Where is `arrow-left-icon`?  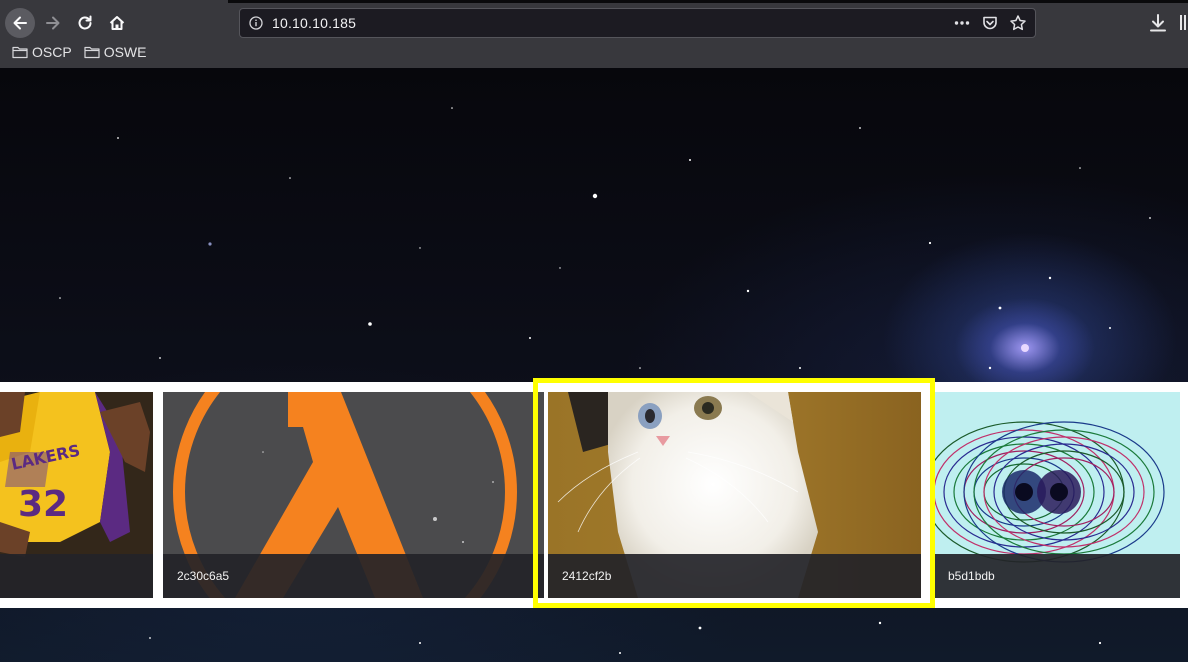 arrow-left-icon is located at coordinates (20, 23).